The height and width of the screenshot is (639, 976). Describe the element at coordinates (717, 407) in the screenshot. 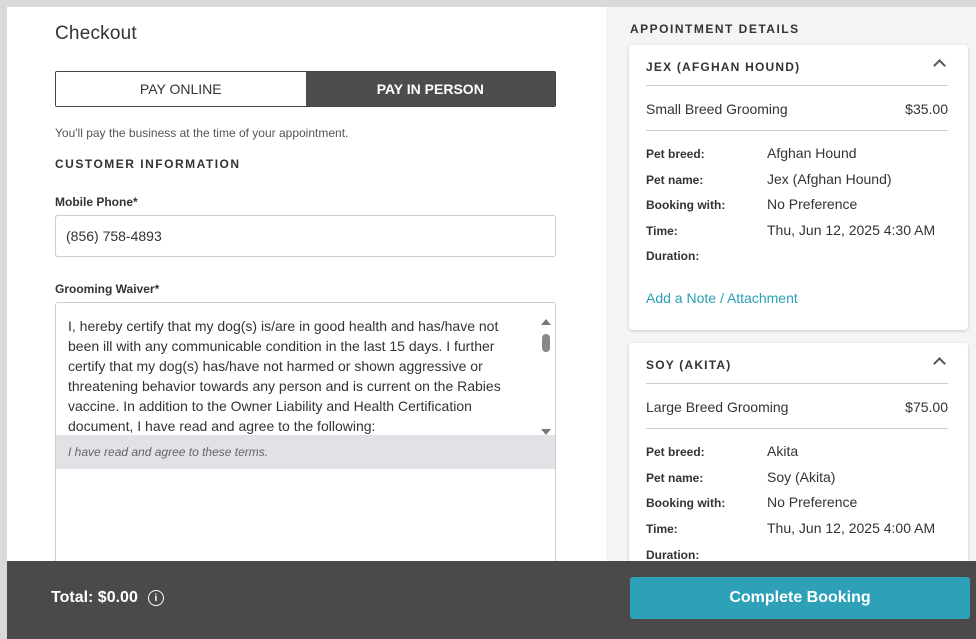

I see `service-name: Large Breed Grooming` at that location.